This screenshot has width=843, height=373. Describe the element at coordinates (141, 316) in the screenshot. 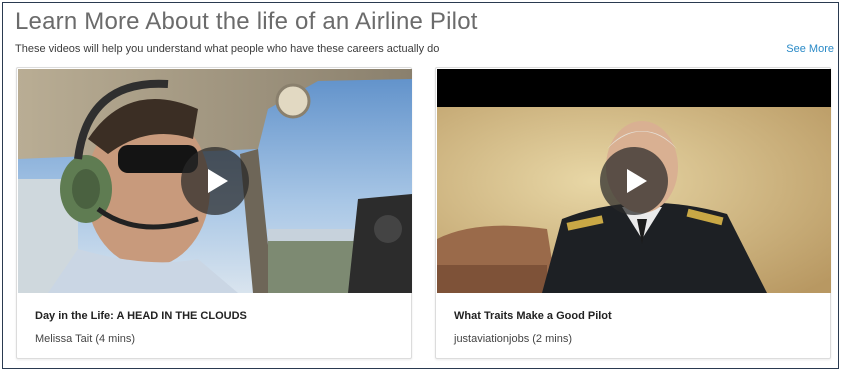

I see `video-title: Day in the Life: A HEAD IN THE CLOUDS` at that location.